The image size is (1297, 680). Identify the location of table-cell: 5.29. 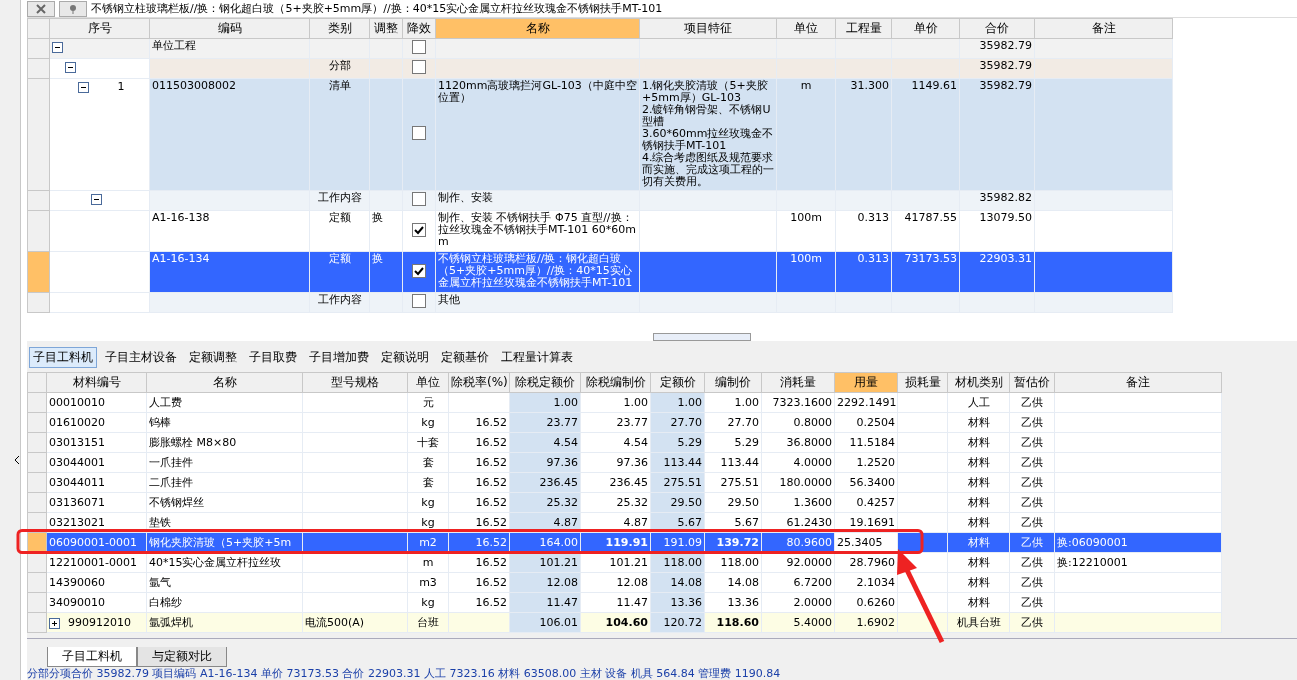
(746, 442).